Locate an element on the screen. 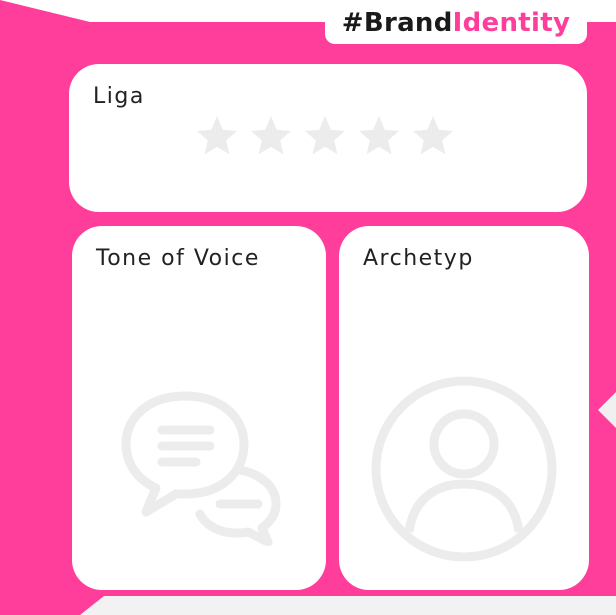 This screenshot has width=616, height=615. brand-tag-part1: #Brand is located at coordinates (397, 23).